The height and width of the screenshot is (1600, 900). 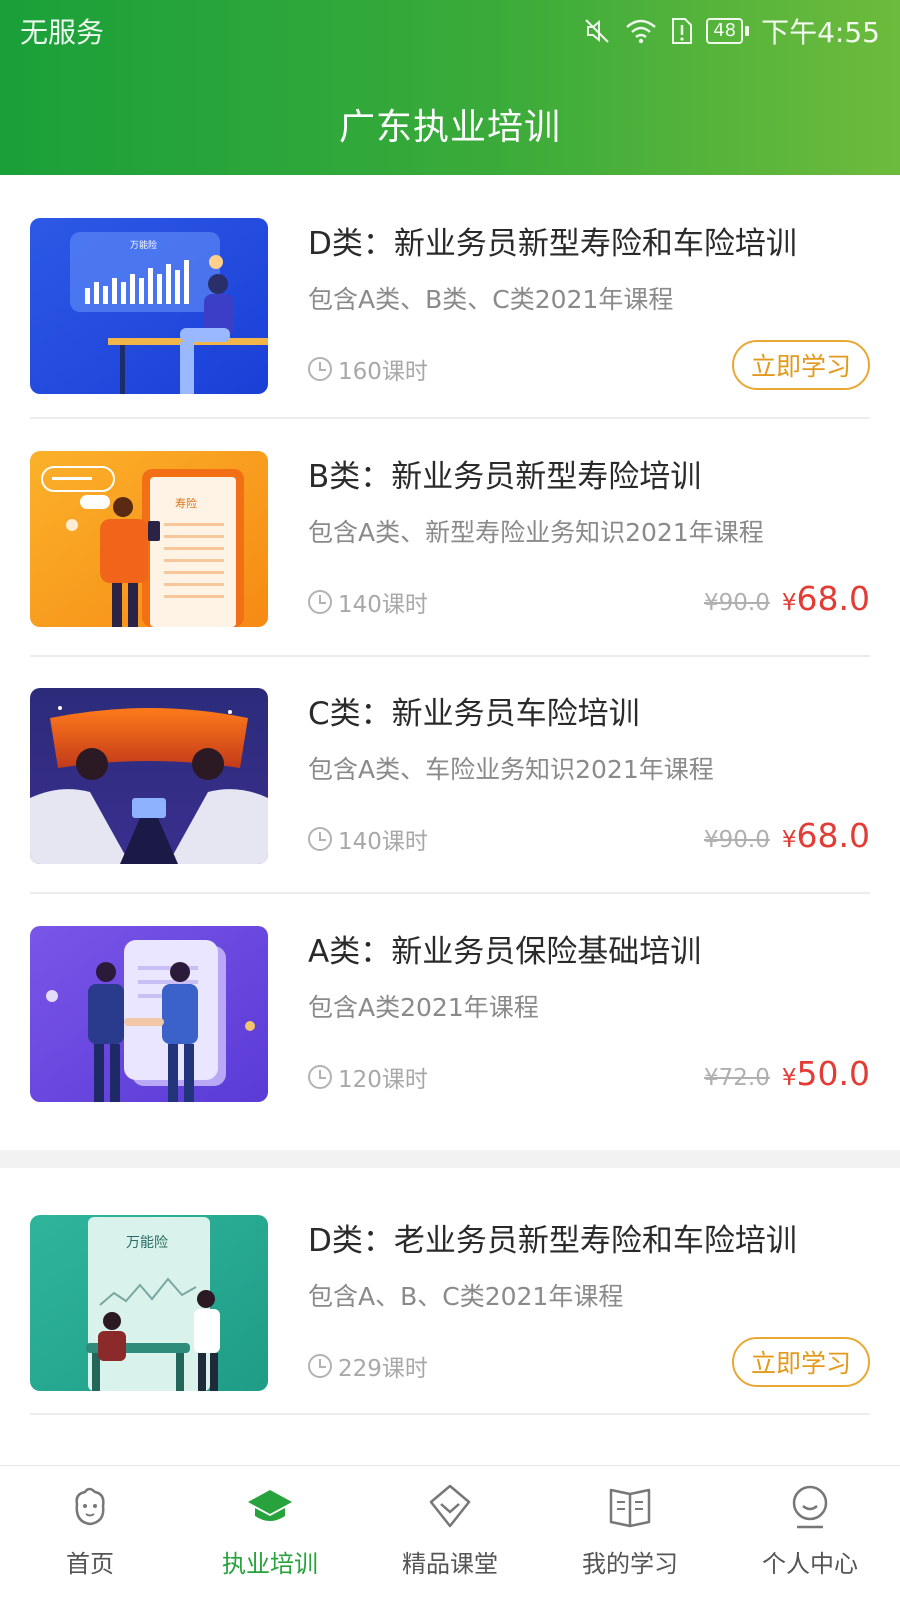 What do you see at coordinates (725, 31) in the screenshot?
I see `battery-level: 48` at bounding box center [725, 31].